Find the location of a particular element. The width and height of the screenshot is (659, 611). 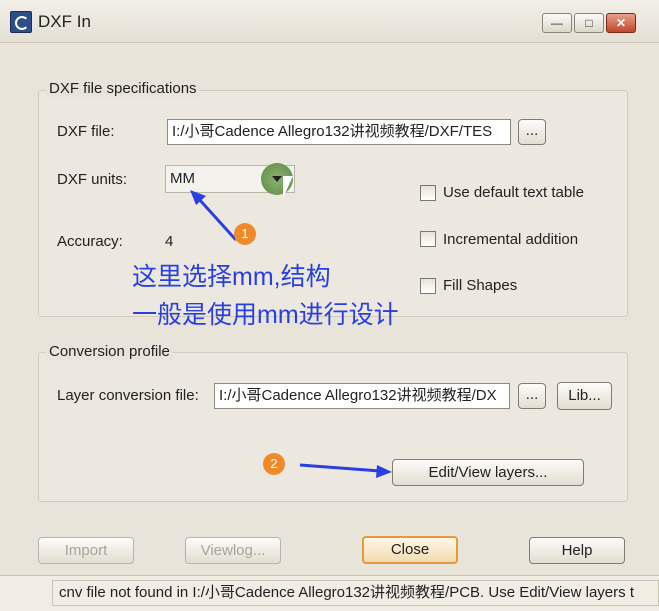

step-badge-1: 1 is located at coordinates (245, 234).